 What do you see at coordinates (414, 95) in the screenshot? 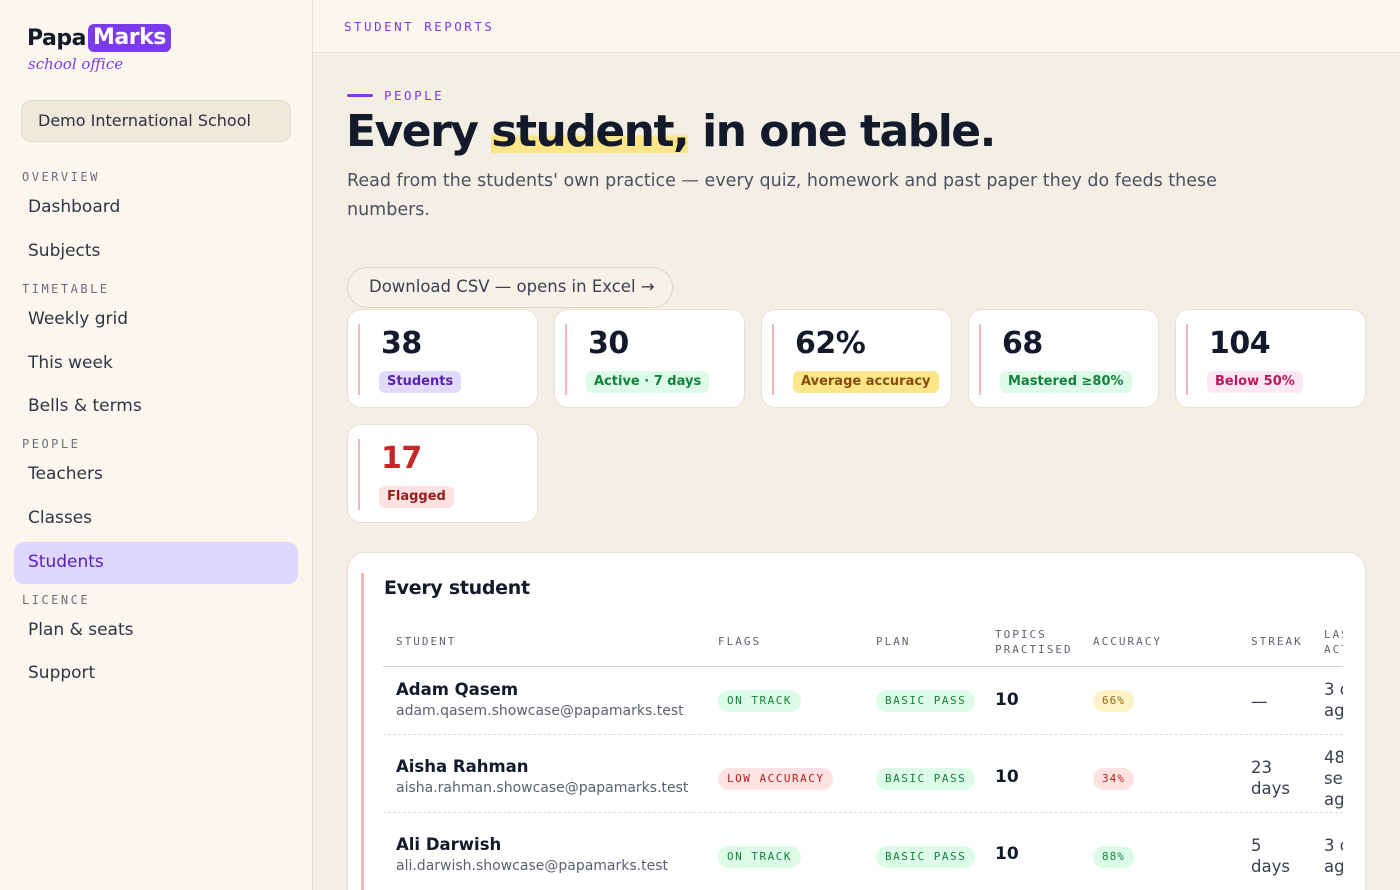
I see `eyebrow-label: PEOPLE` at bounding box center [414, 95].